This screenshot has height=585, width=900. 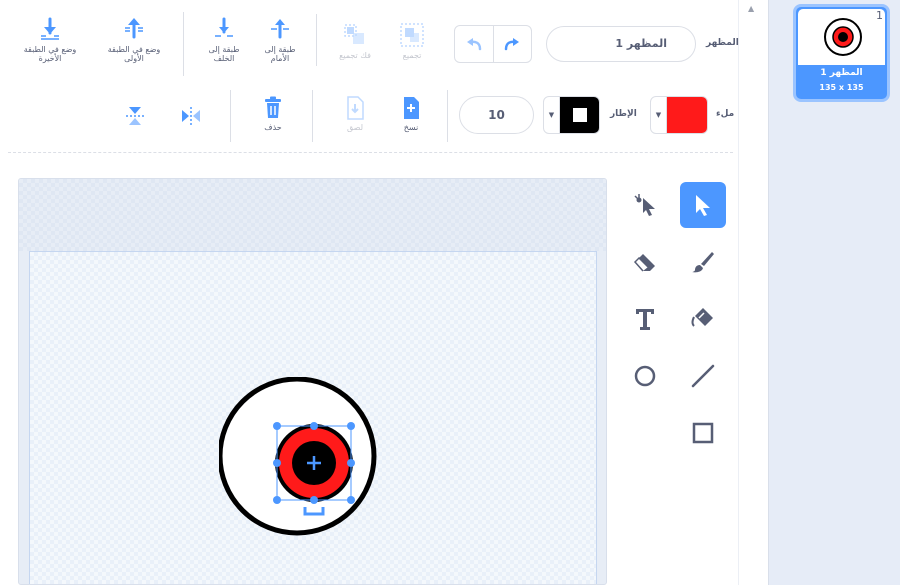 I want to click on ungroup-icon, so click(x=354, y=34).